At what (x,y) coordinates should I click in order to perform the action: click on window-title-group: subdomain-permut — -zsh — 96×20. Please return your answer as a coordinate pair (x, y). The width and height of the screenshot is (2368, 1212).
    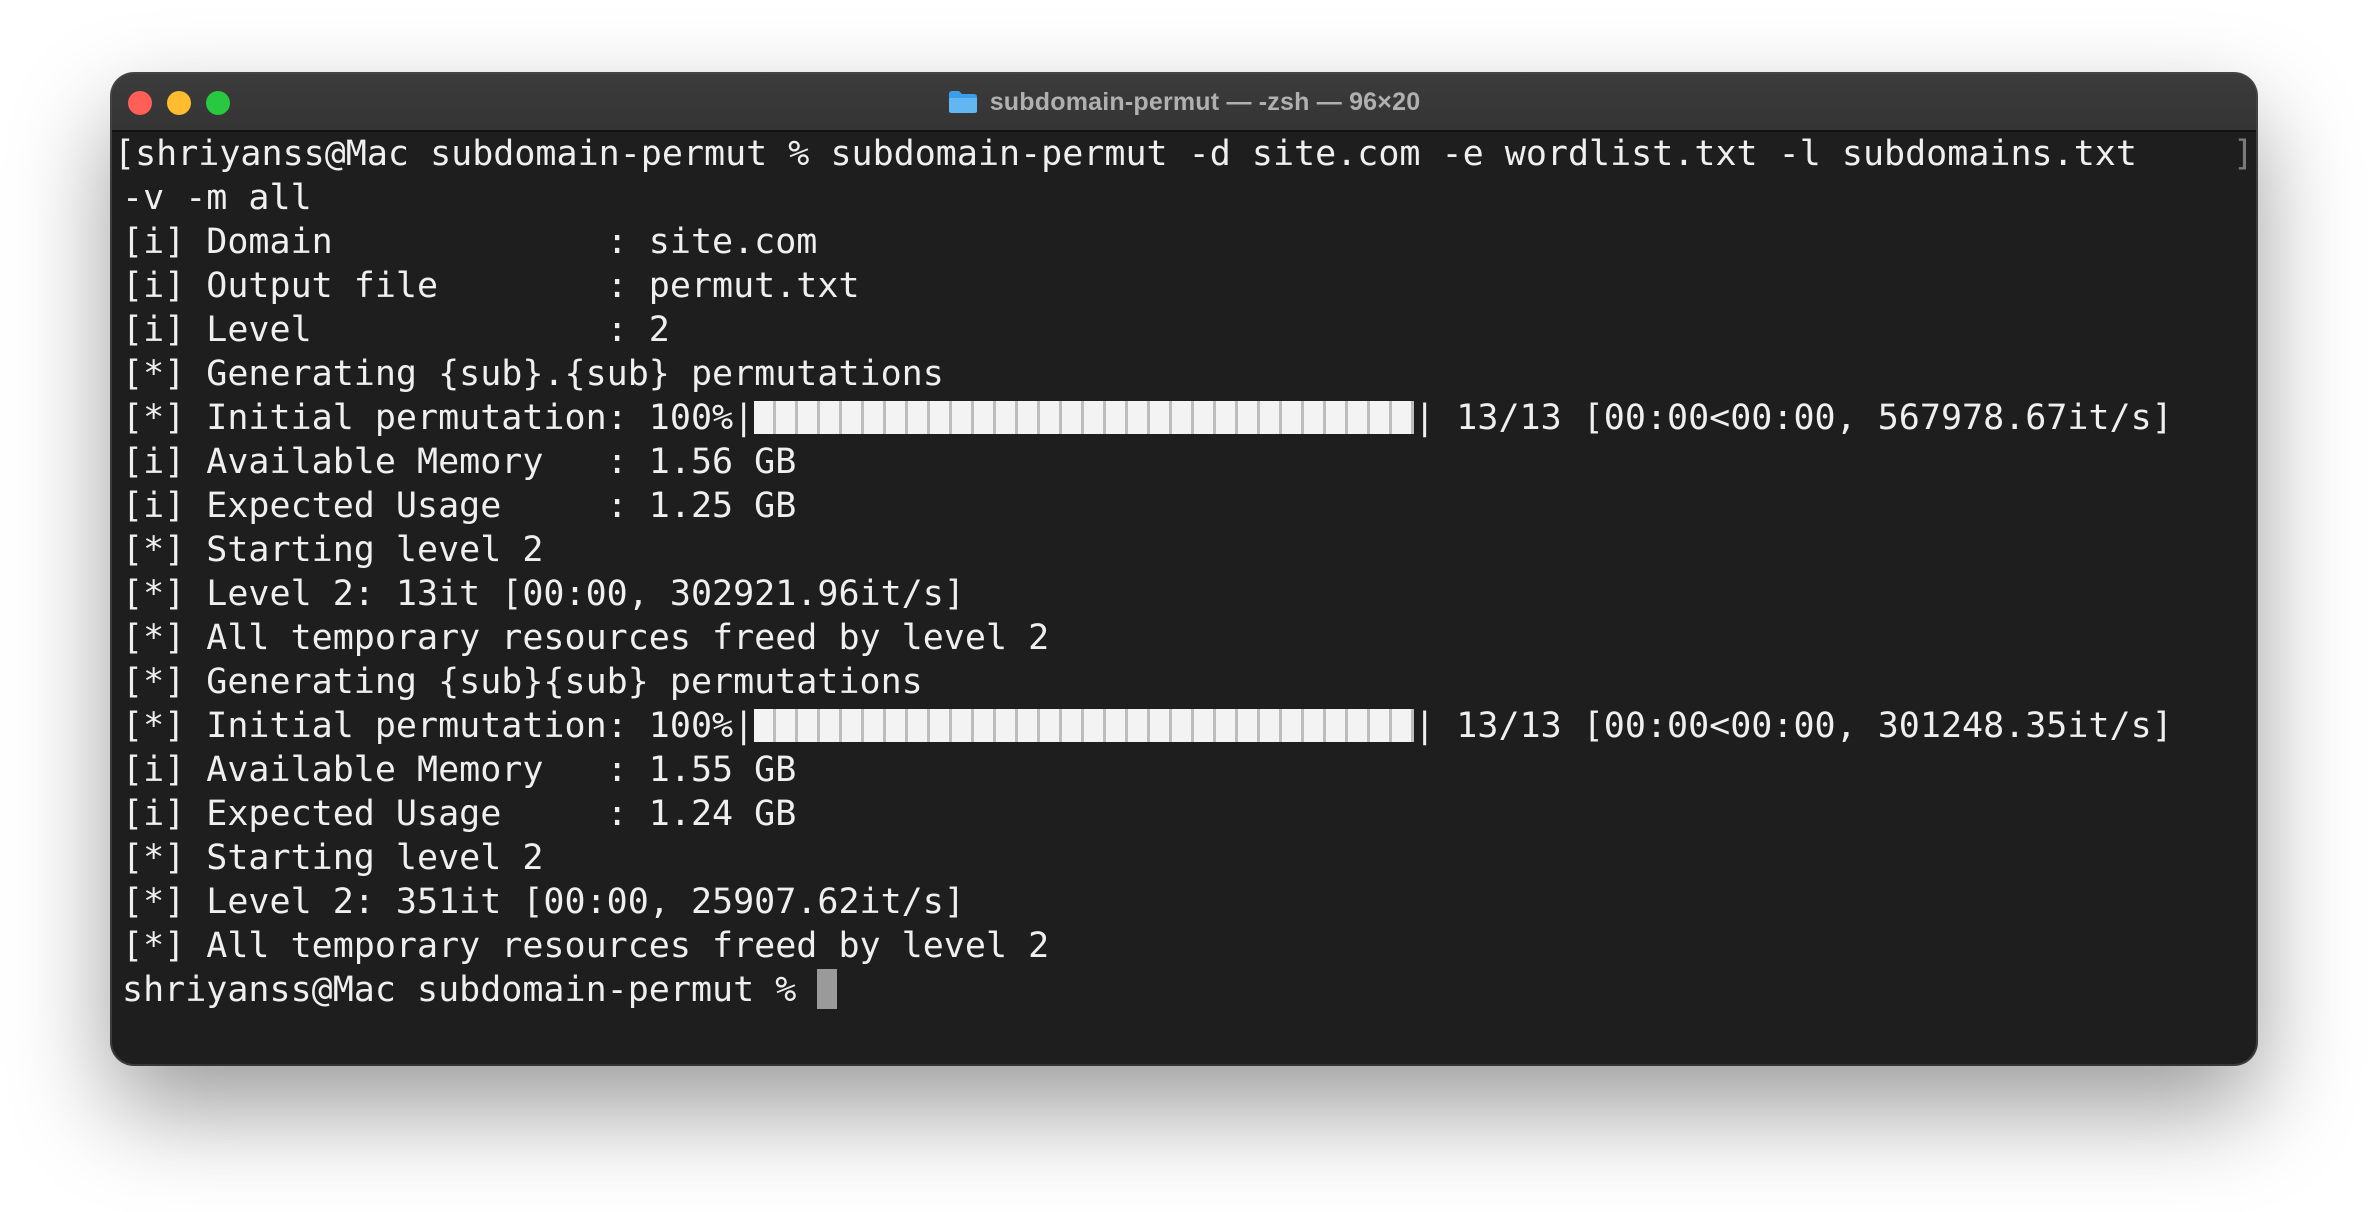
    Looking at the image, I should click on (1184, 102).